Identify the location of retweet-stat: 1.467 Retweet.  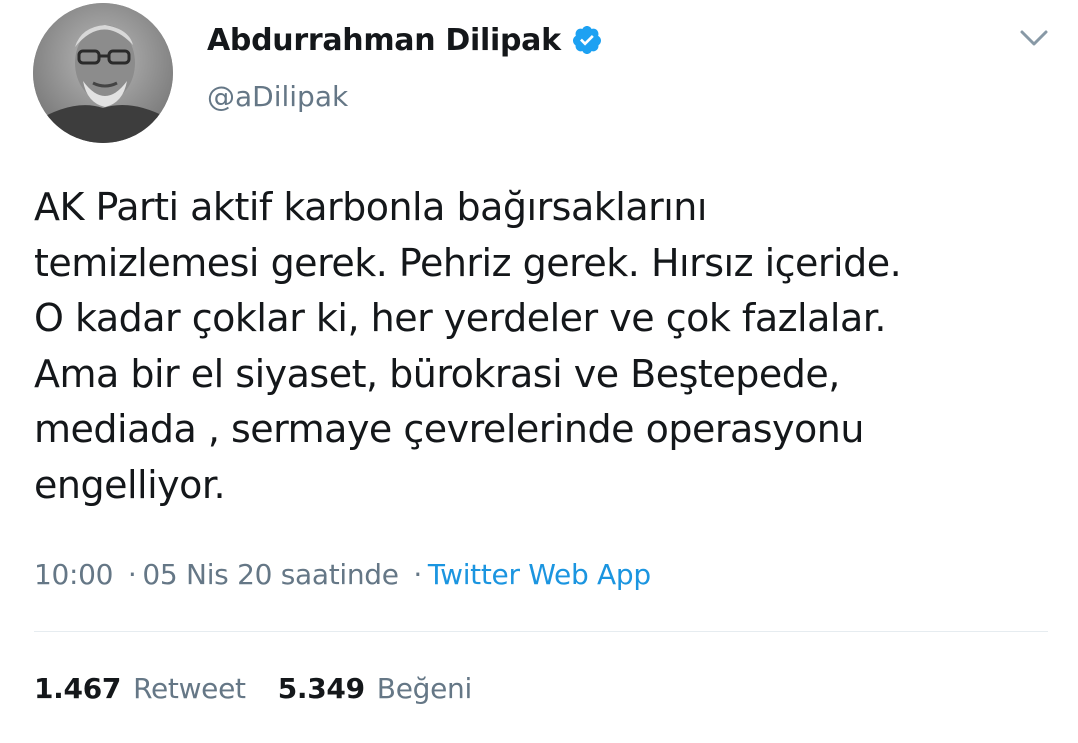
(140, 688).